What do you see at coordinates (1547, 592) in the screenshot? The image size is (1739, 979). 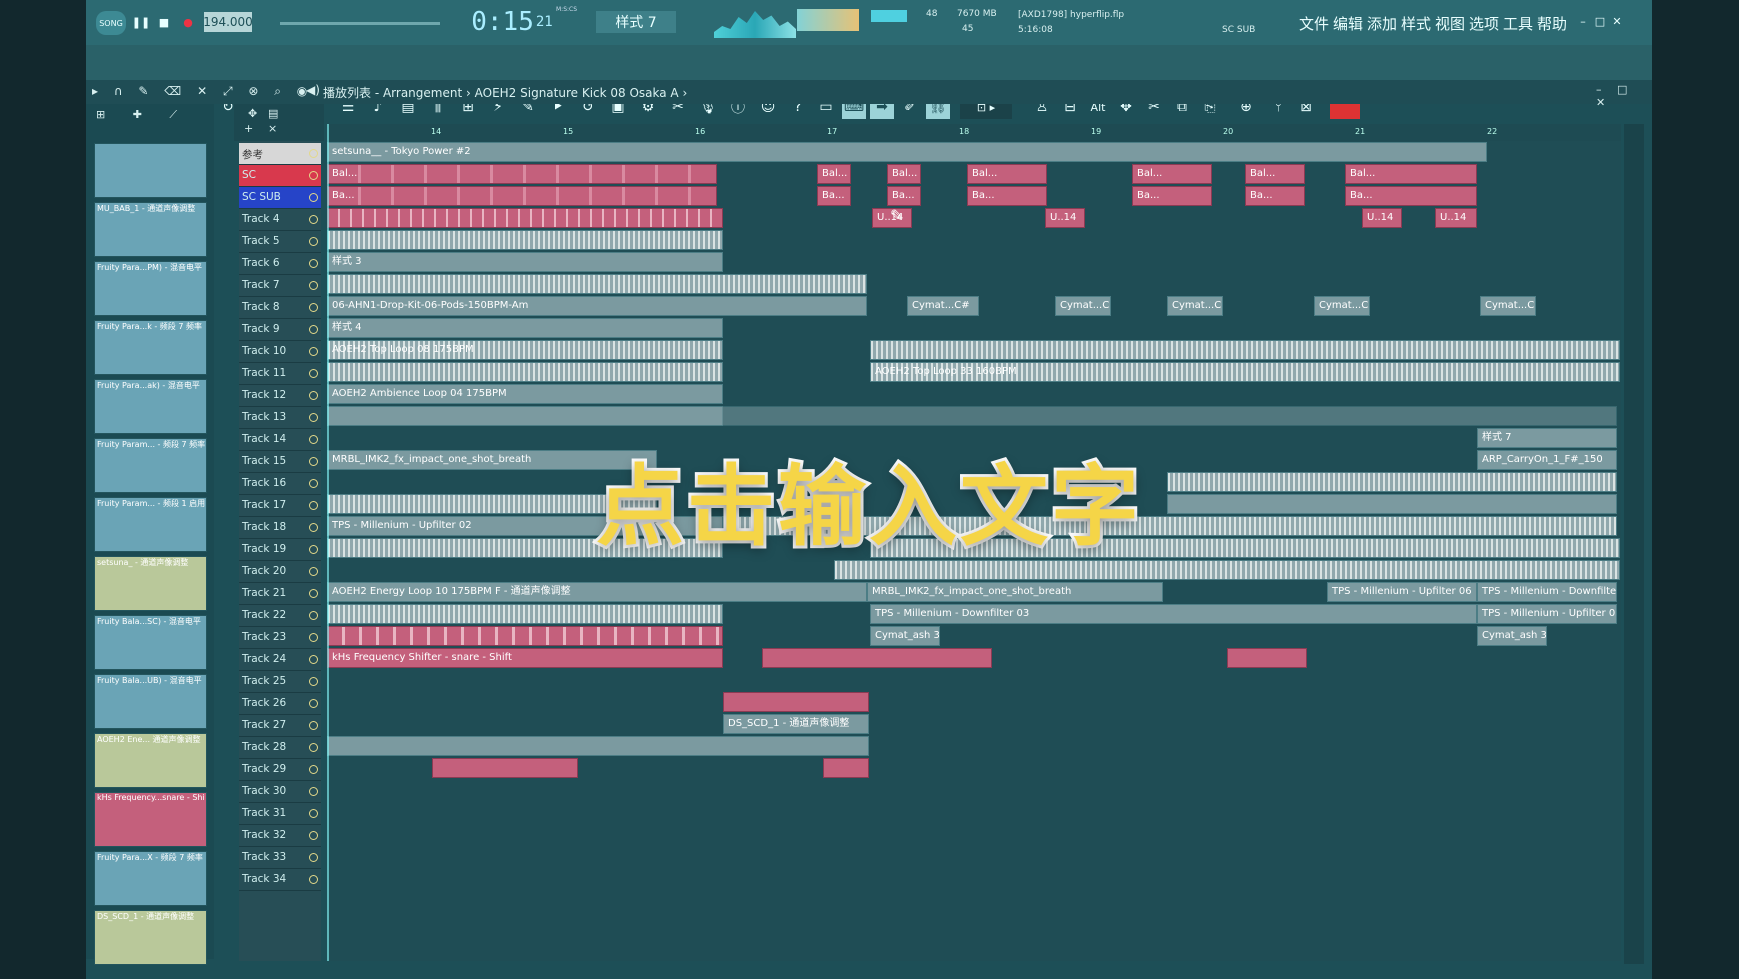 I see `clip-track21d: TPS - Millenium - Downfilter 06` at bounding box center [1547, 592].